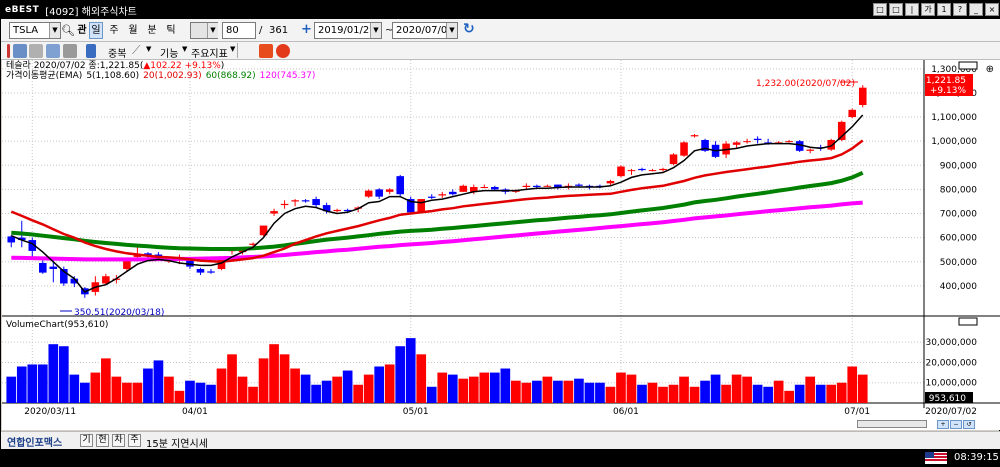  What do you see at coordinates (306, 29) in the screenshot?
I see `plus-icon: +` at bounding box center [306, 29].